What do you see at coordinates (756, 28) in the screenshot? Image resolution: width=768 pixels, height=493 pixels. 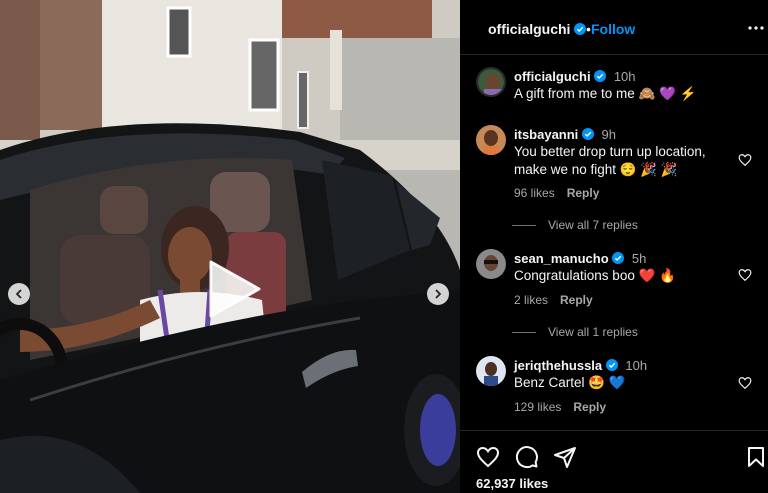 I see `more-options-icon` at bounding box center [756, 28].